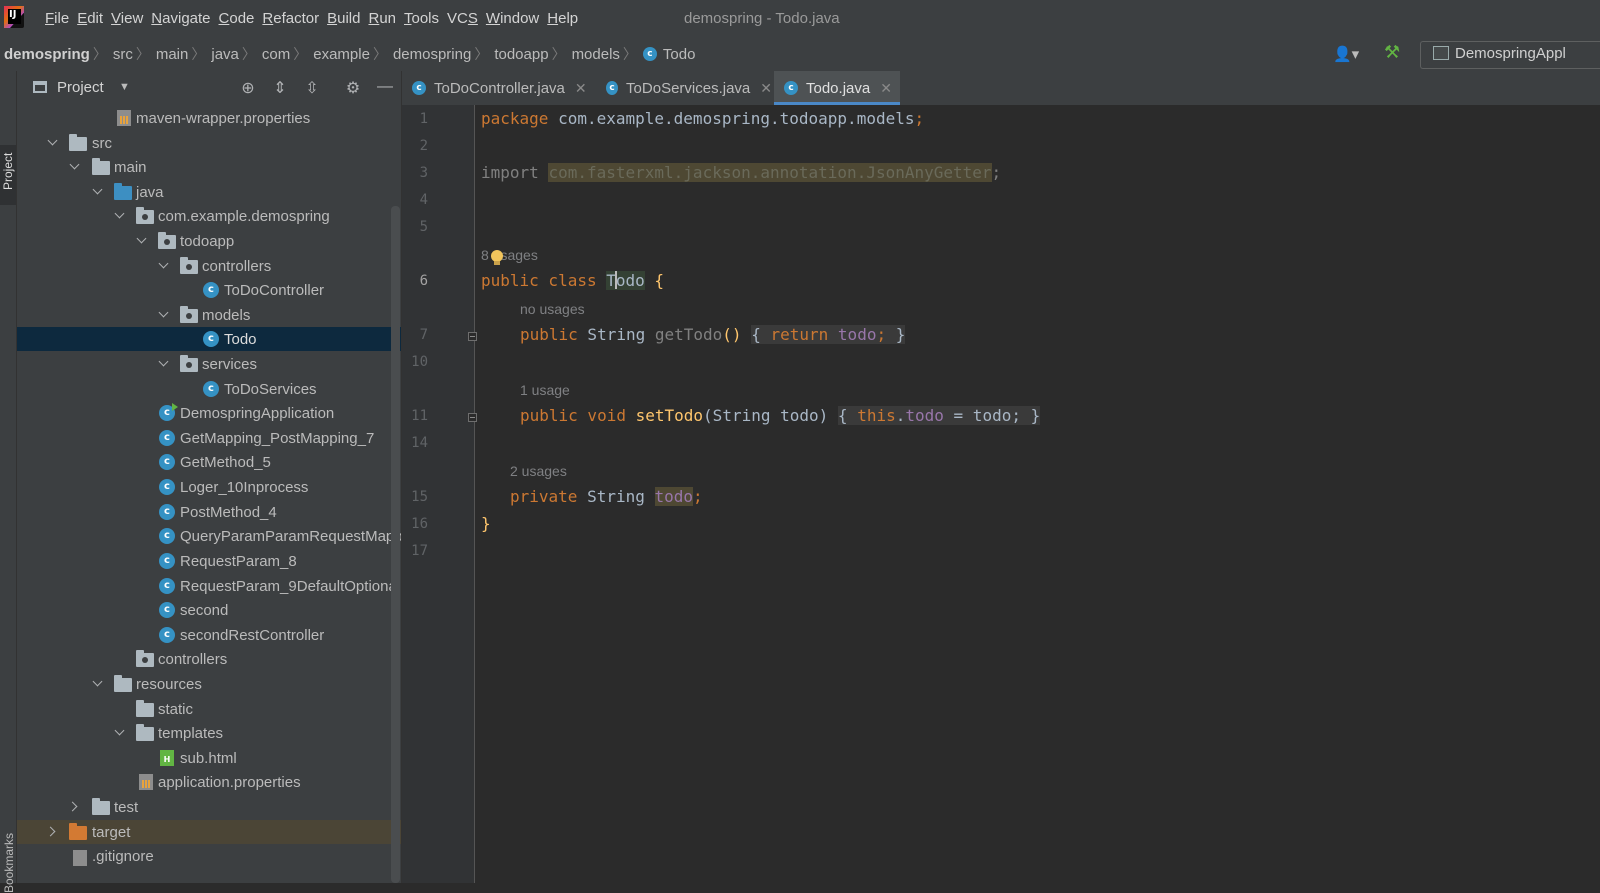 The height and width of the screenshot is (893, 1600). What do you see at coordinates (432, 54) in the screenshot?
I see `breadcrumb-demospring: demospring` at bounding box center [432, 54].